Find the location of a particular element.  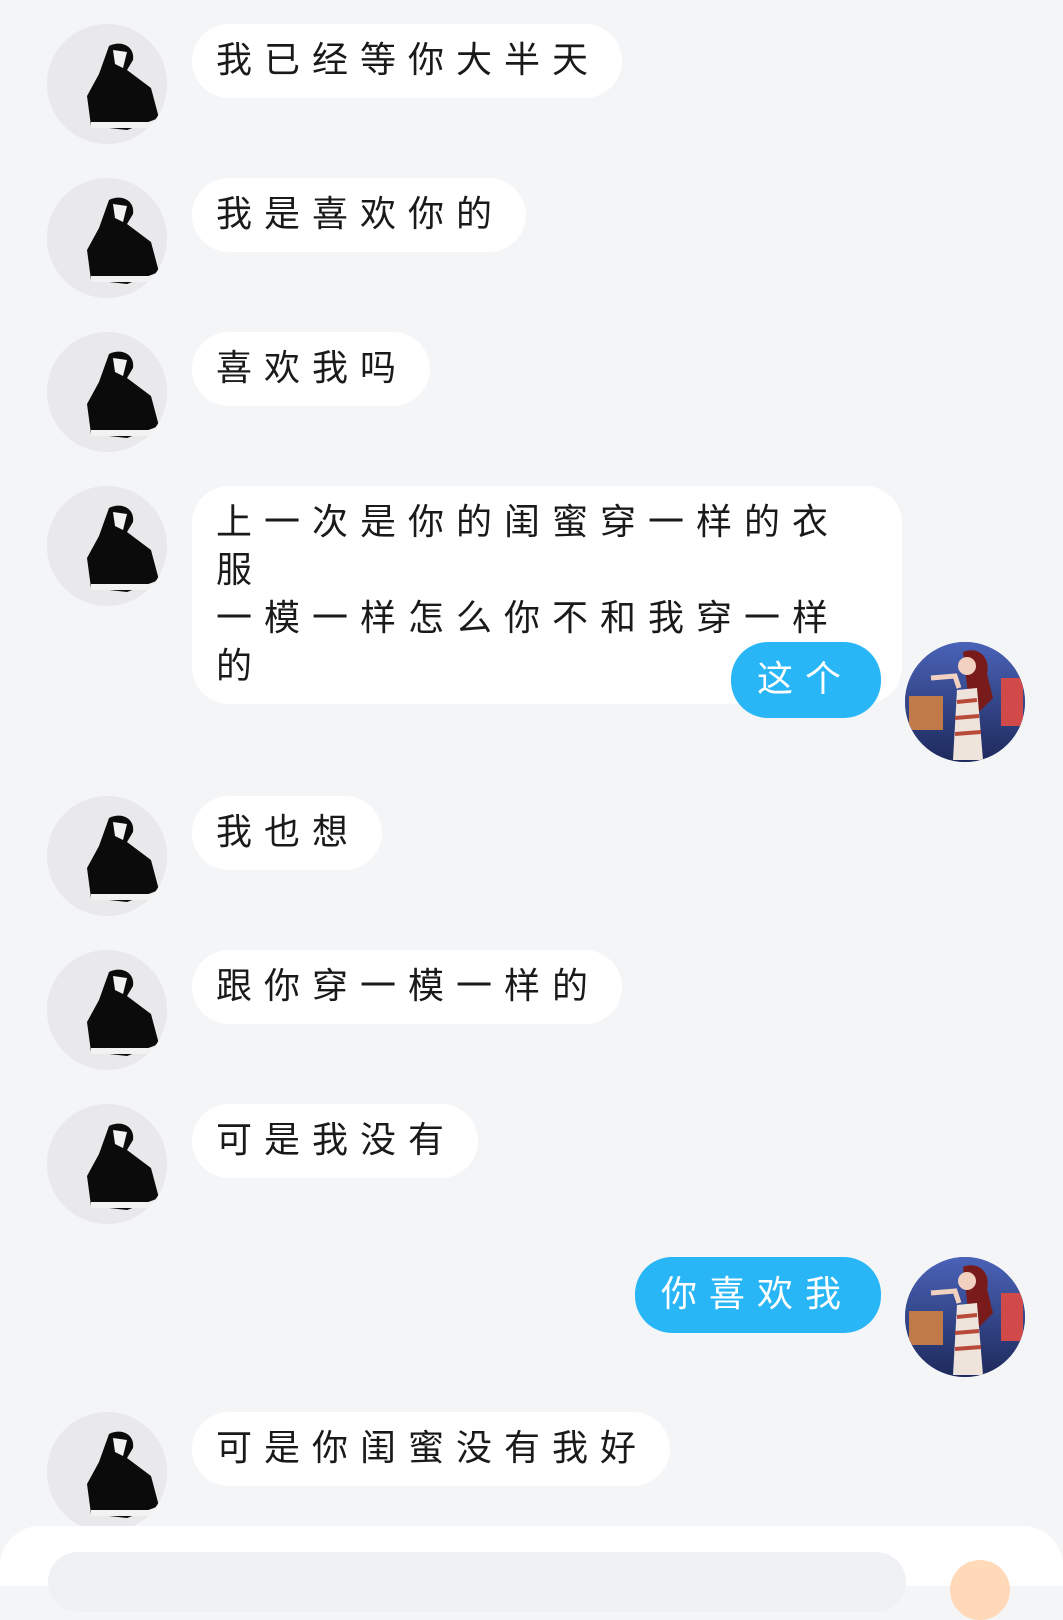

message-bubble: 可是你闺蜜没有我好 is located at coordinates (431, 1449).